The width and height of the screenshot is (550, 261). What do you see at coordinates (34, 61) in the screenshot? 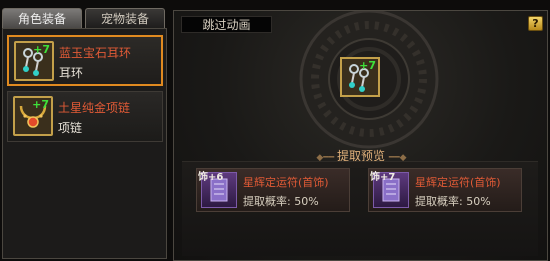
I see `earring-icon: +7` at bounding box center [34, 61].